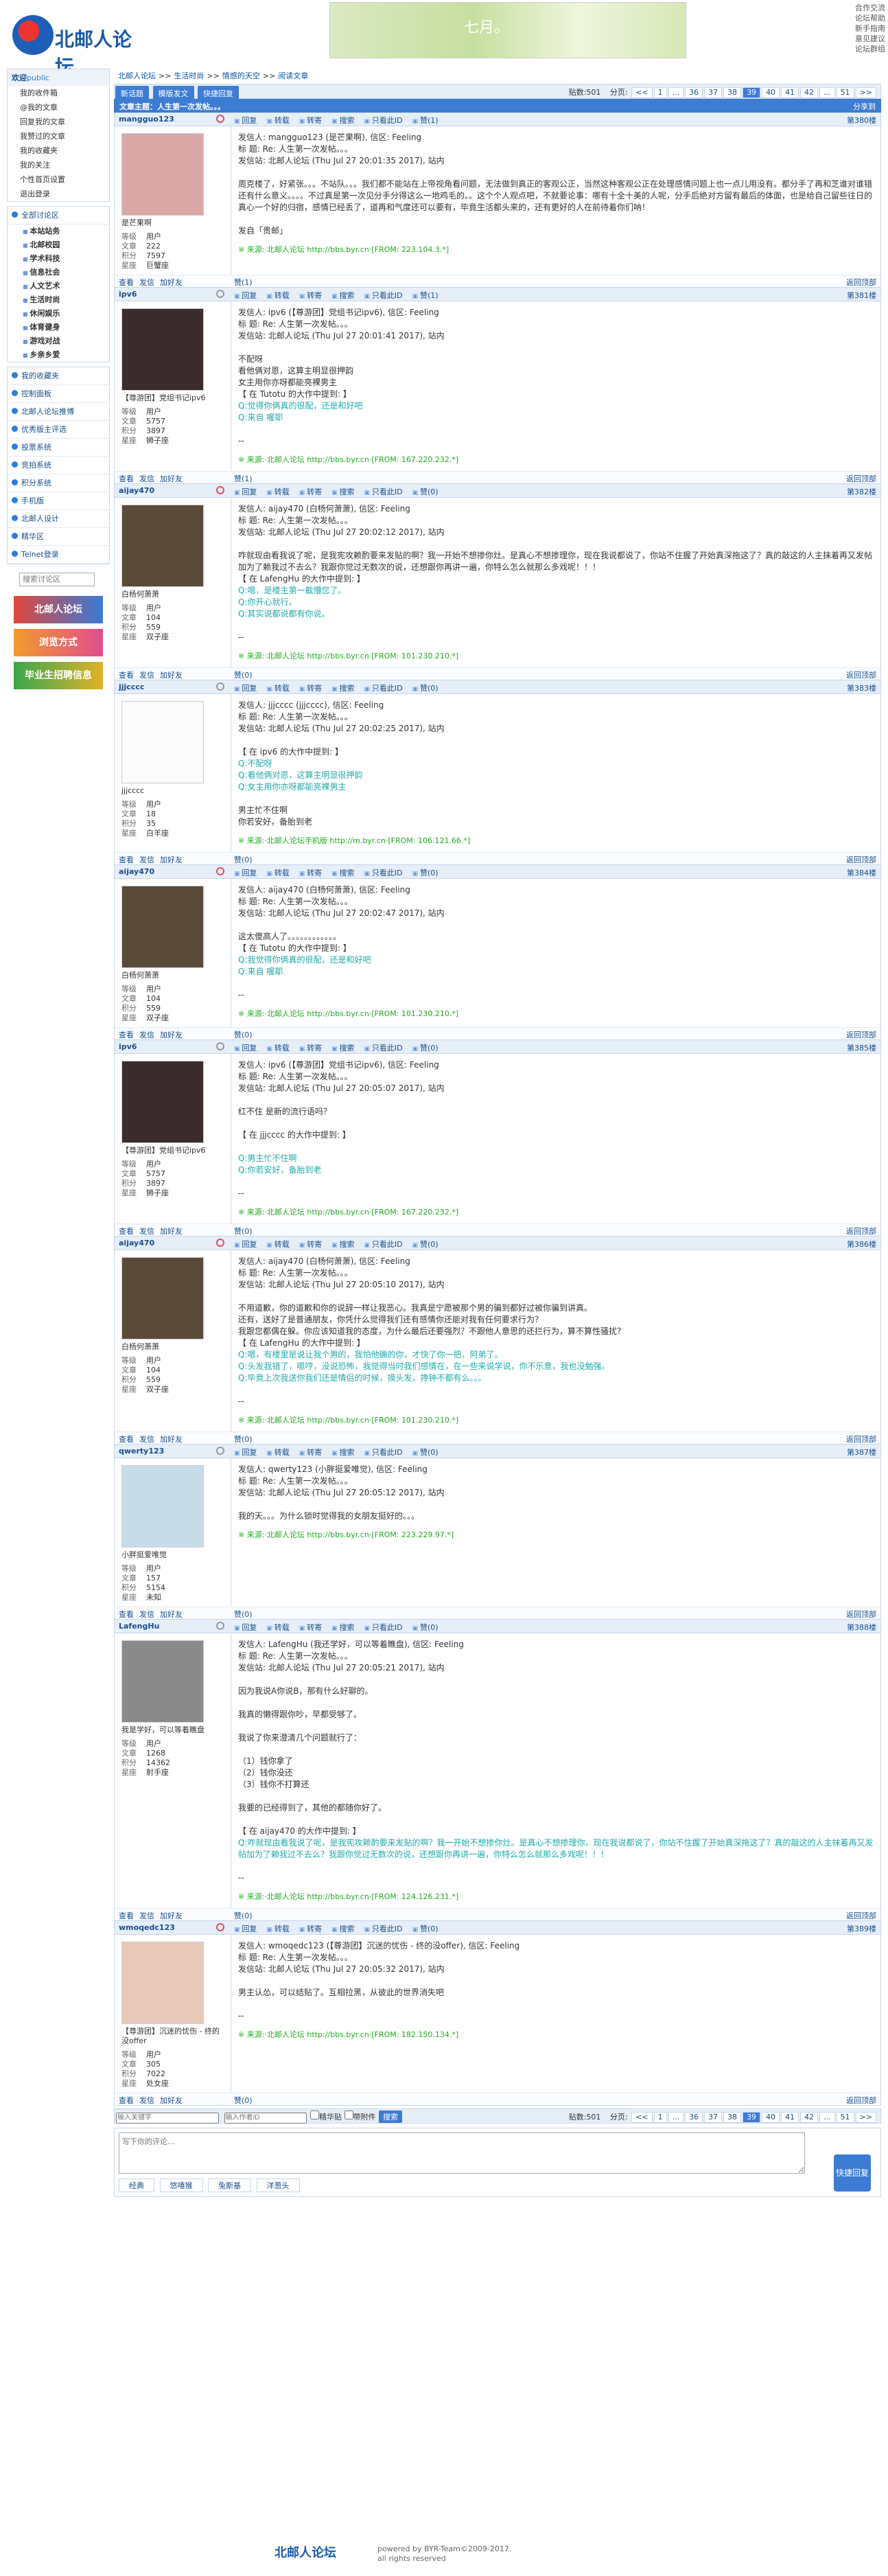  What do you see at coordinates (508, 30) in the screenshot?
I see `top-banner: 七月。` at bounding box center [508, 30].